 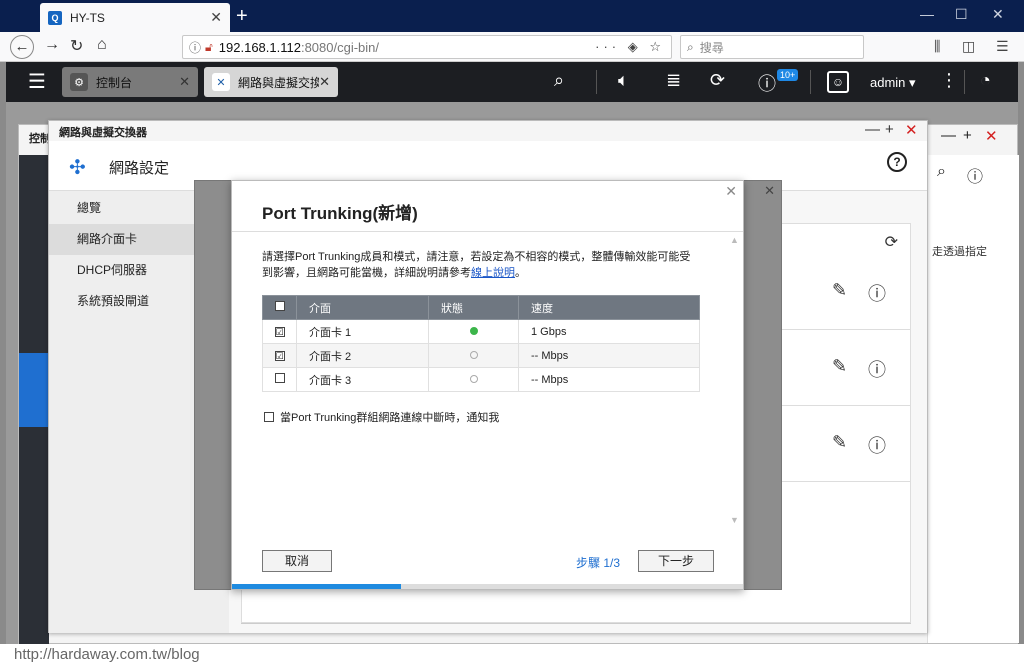 What do you see at coordinates (897, 162) in the screenshot?
I see `help-icon: ?` at bounding box center [897, 162].